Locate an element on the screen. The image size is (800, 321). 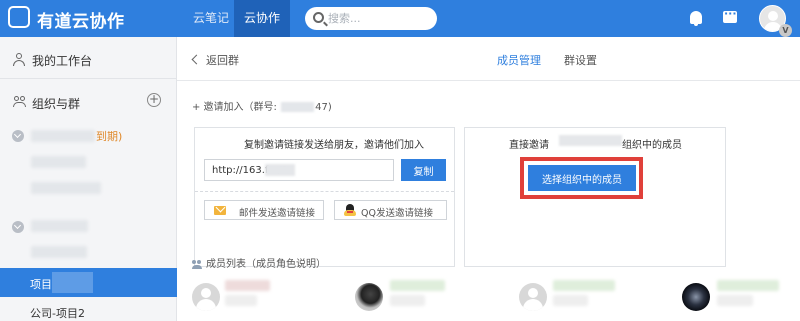
search-box is located at coordinates (371, 18).